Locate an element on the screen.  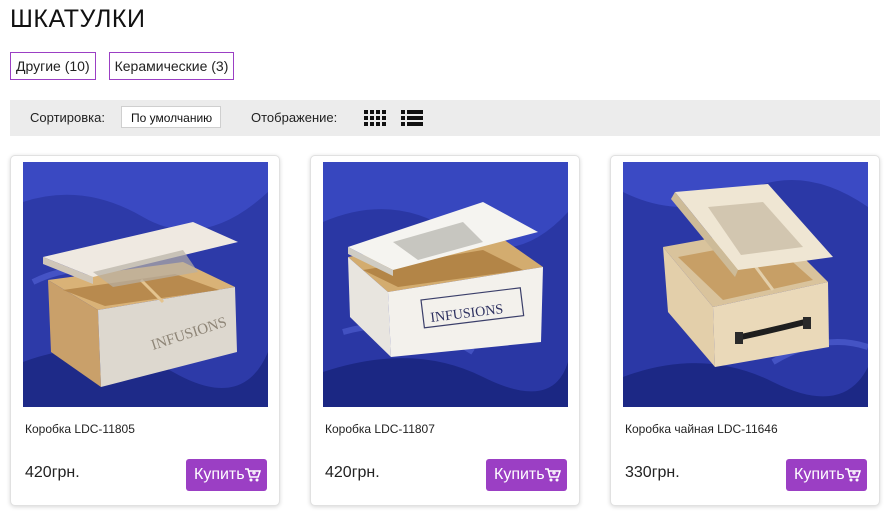
product-price: 330грн. is located at coordinates (652, 472).